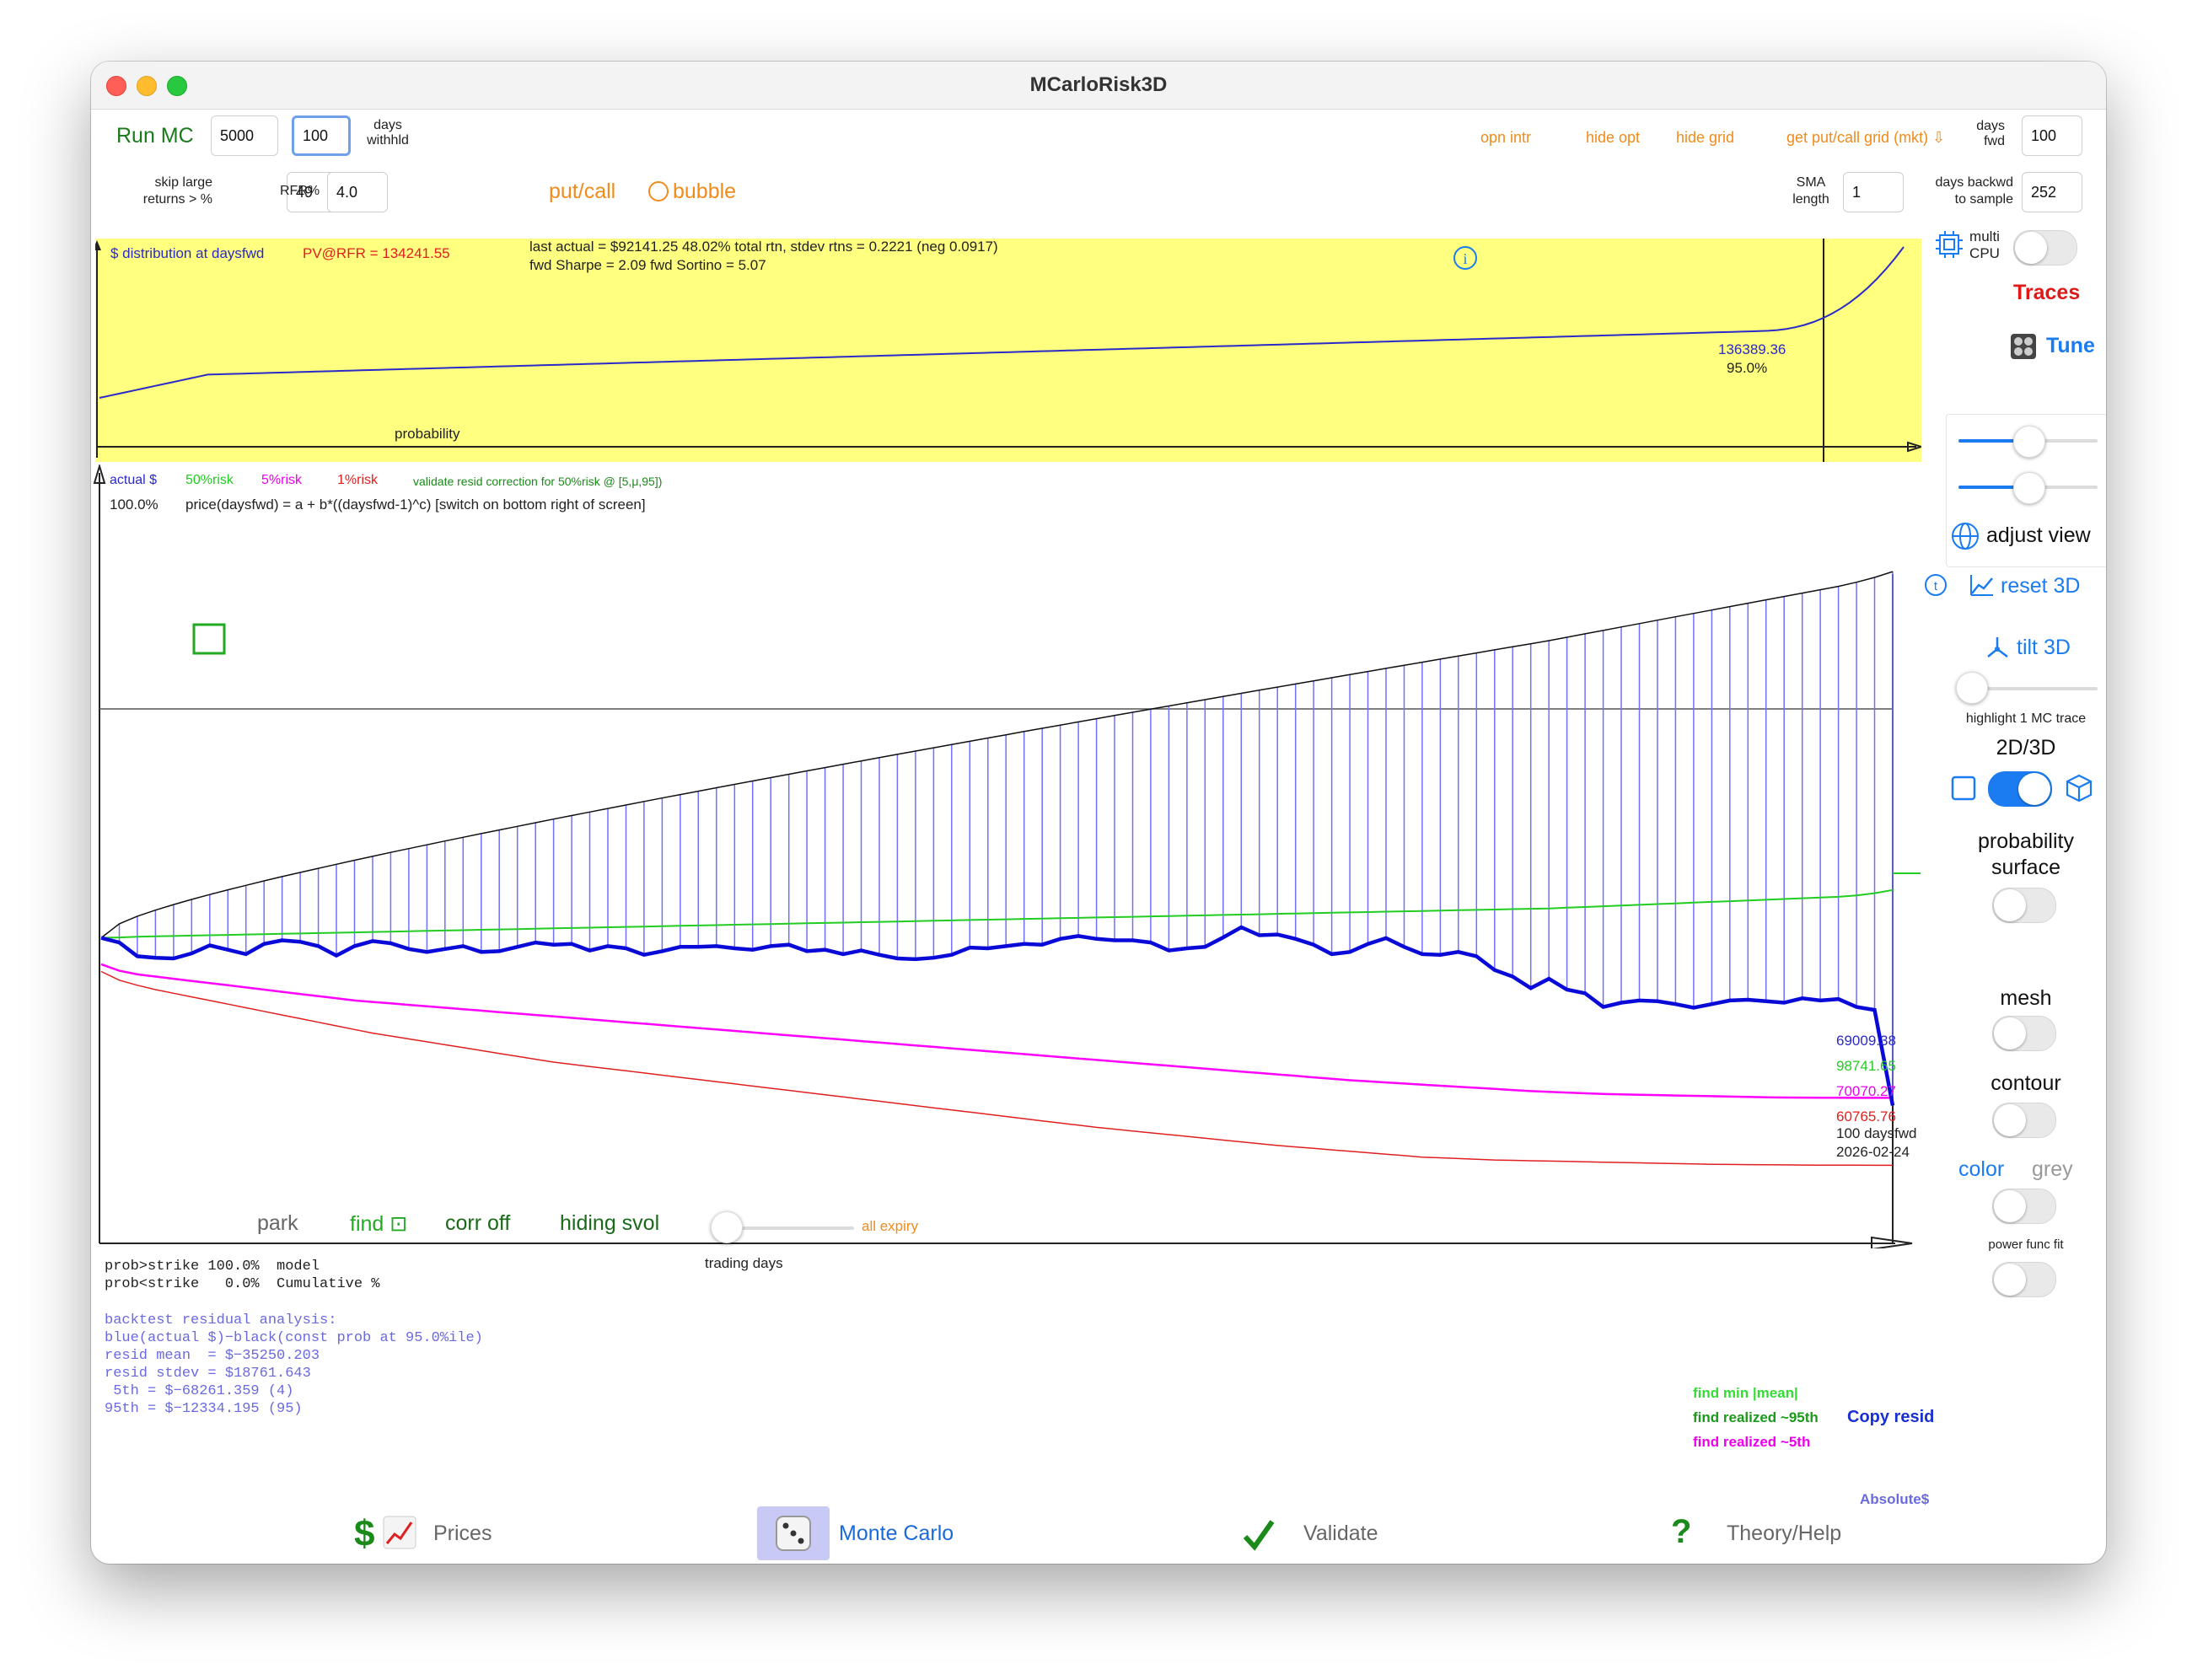 Image resolution: width=2192 pixels, height=1680 pixels. I want to click on days-withheld-input, so click(321, 135).